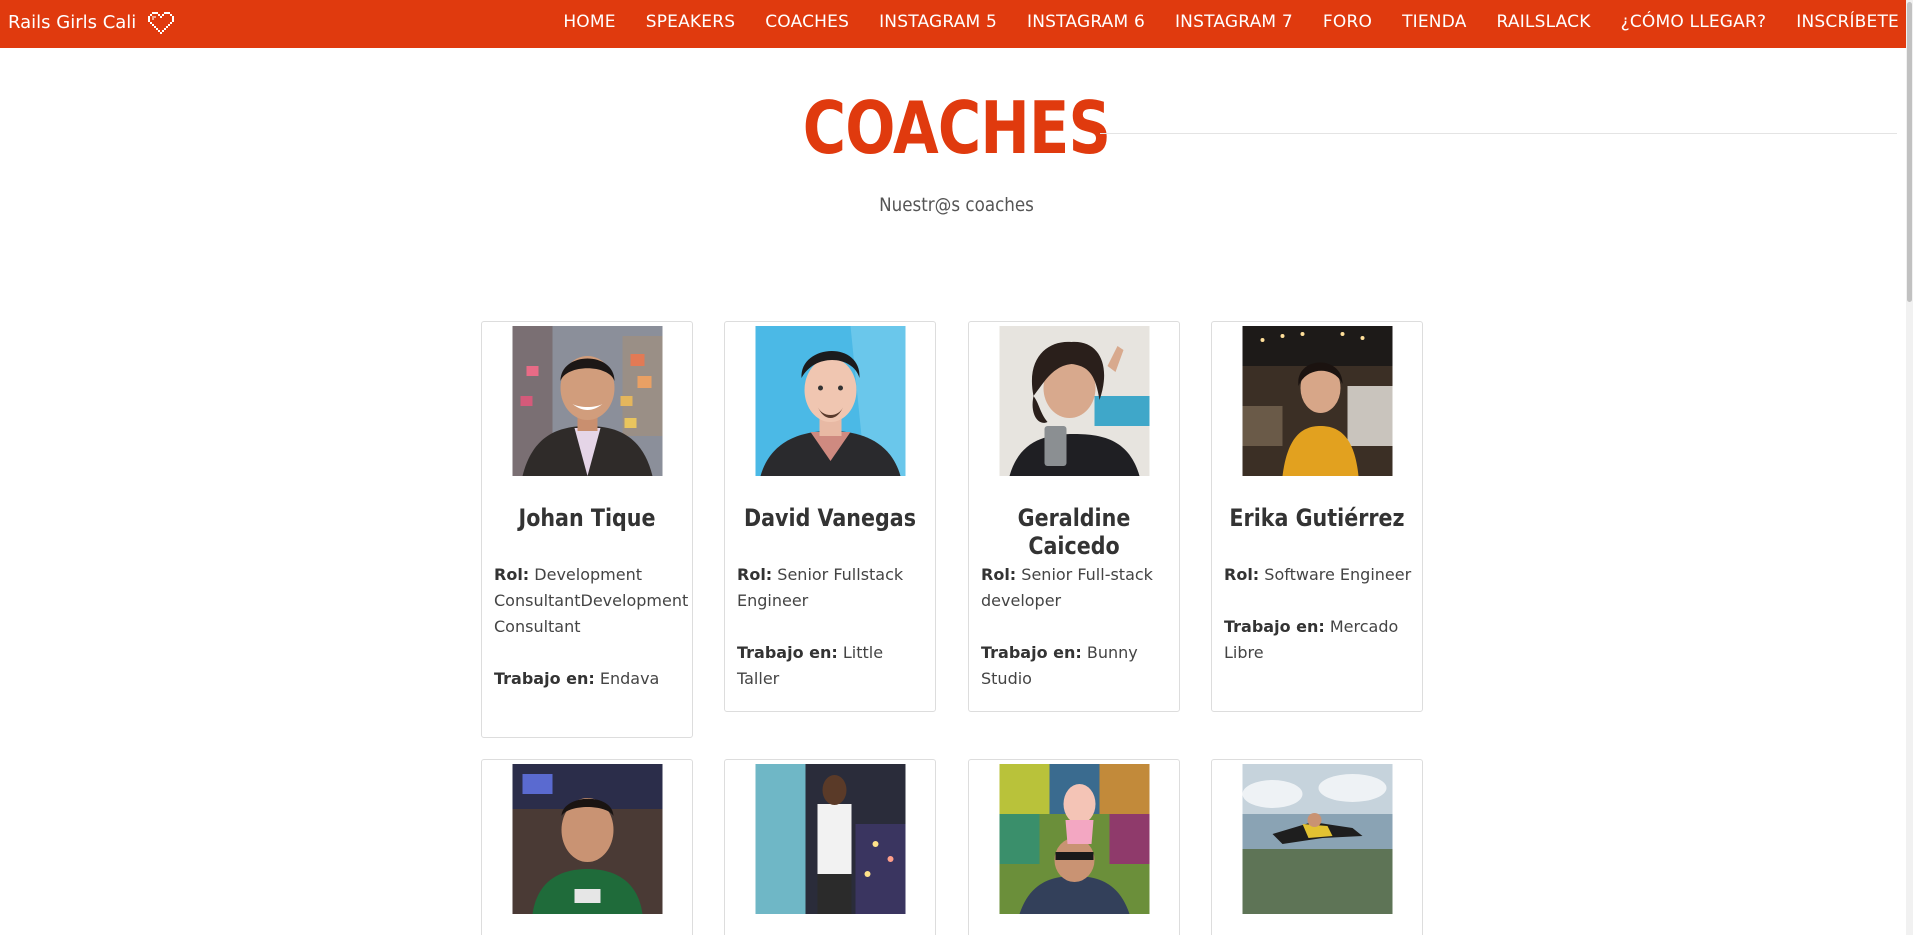 Image resolution: width=1913 pixels, height=935 pixels. I want to click on nav-item-instagram-5: INSTAGRAM 5, so click(938, 22).